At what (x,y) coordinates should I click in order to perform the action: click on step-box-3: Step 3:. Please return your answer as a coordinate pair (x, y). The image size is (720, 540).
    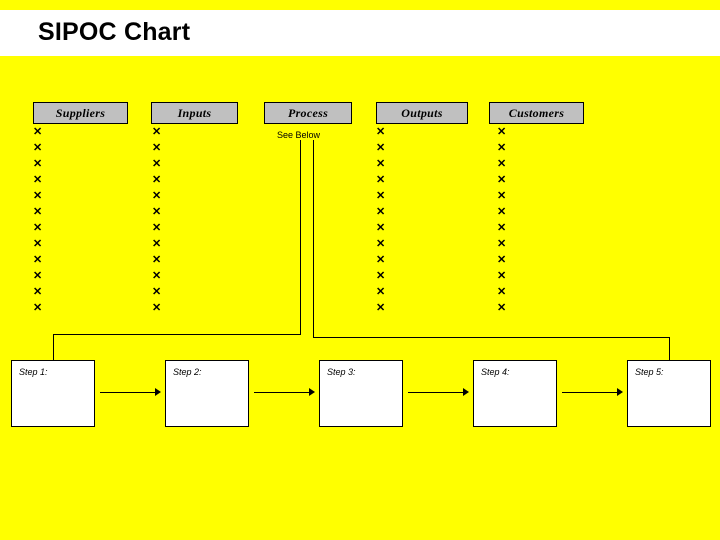
    Looking at the image, I should click on (361, 393).